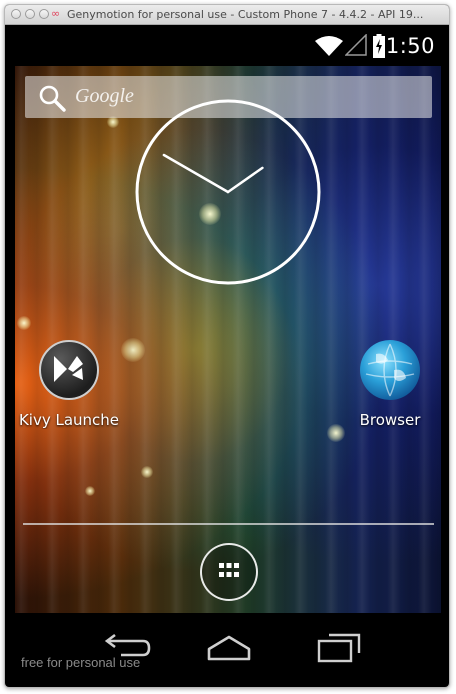 The height and width of the screenshot is (694, 456). Describe the element at coordinates (104, 96) in the screenshot. I see `search-label: Google` at that location.